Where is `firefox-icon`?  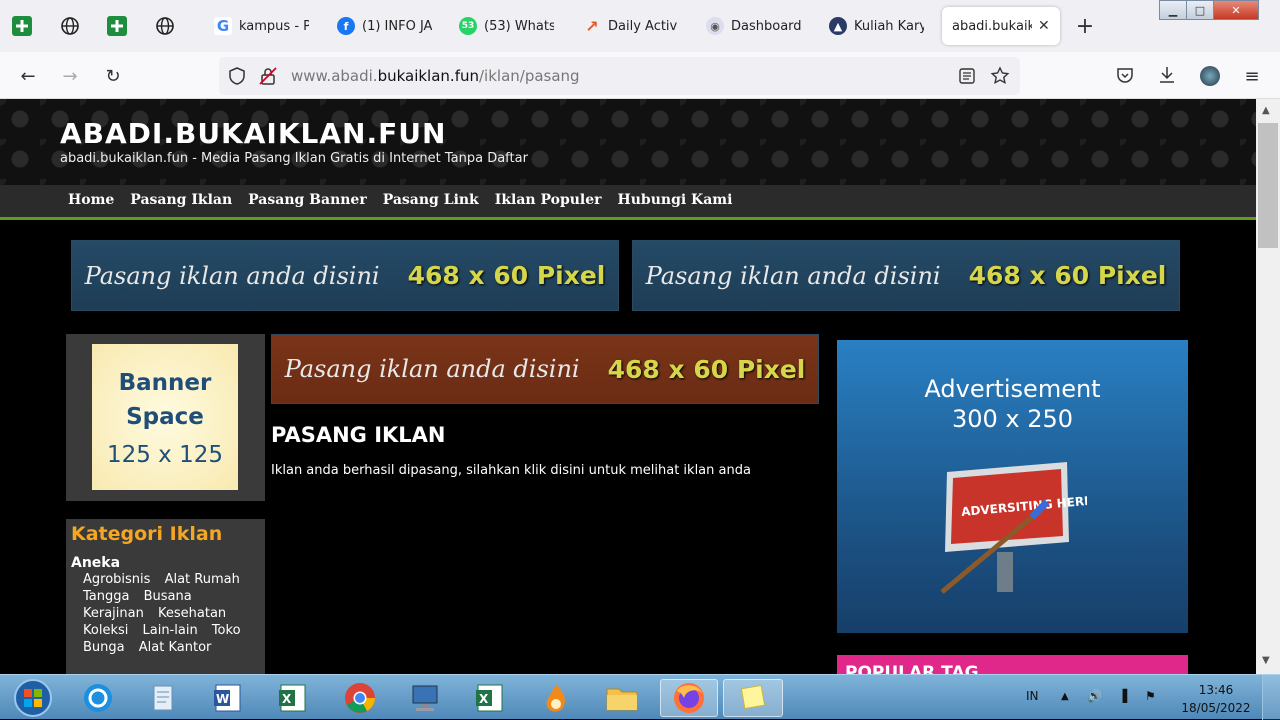 firefox-icon is located at coordinates (689, 698).